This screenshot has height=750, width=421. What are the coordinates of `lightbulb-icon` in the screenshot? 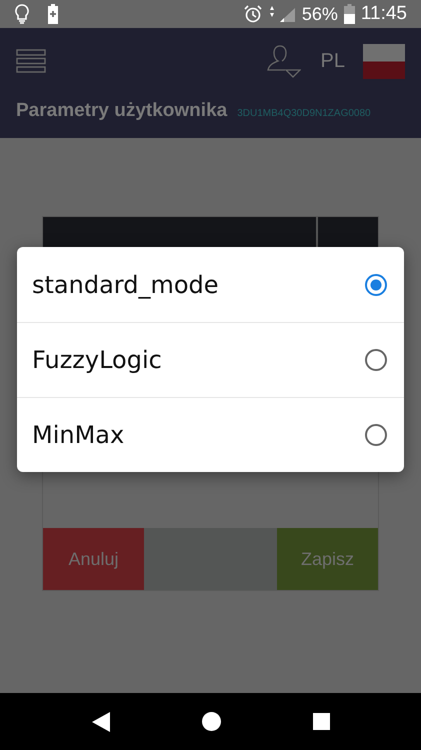 It's located at (22, 14).